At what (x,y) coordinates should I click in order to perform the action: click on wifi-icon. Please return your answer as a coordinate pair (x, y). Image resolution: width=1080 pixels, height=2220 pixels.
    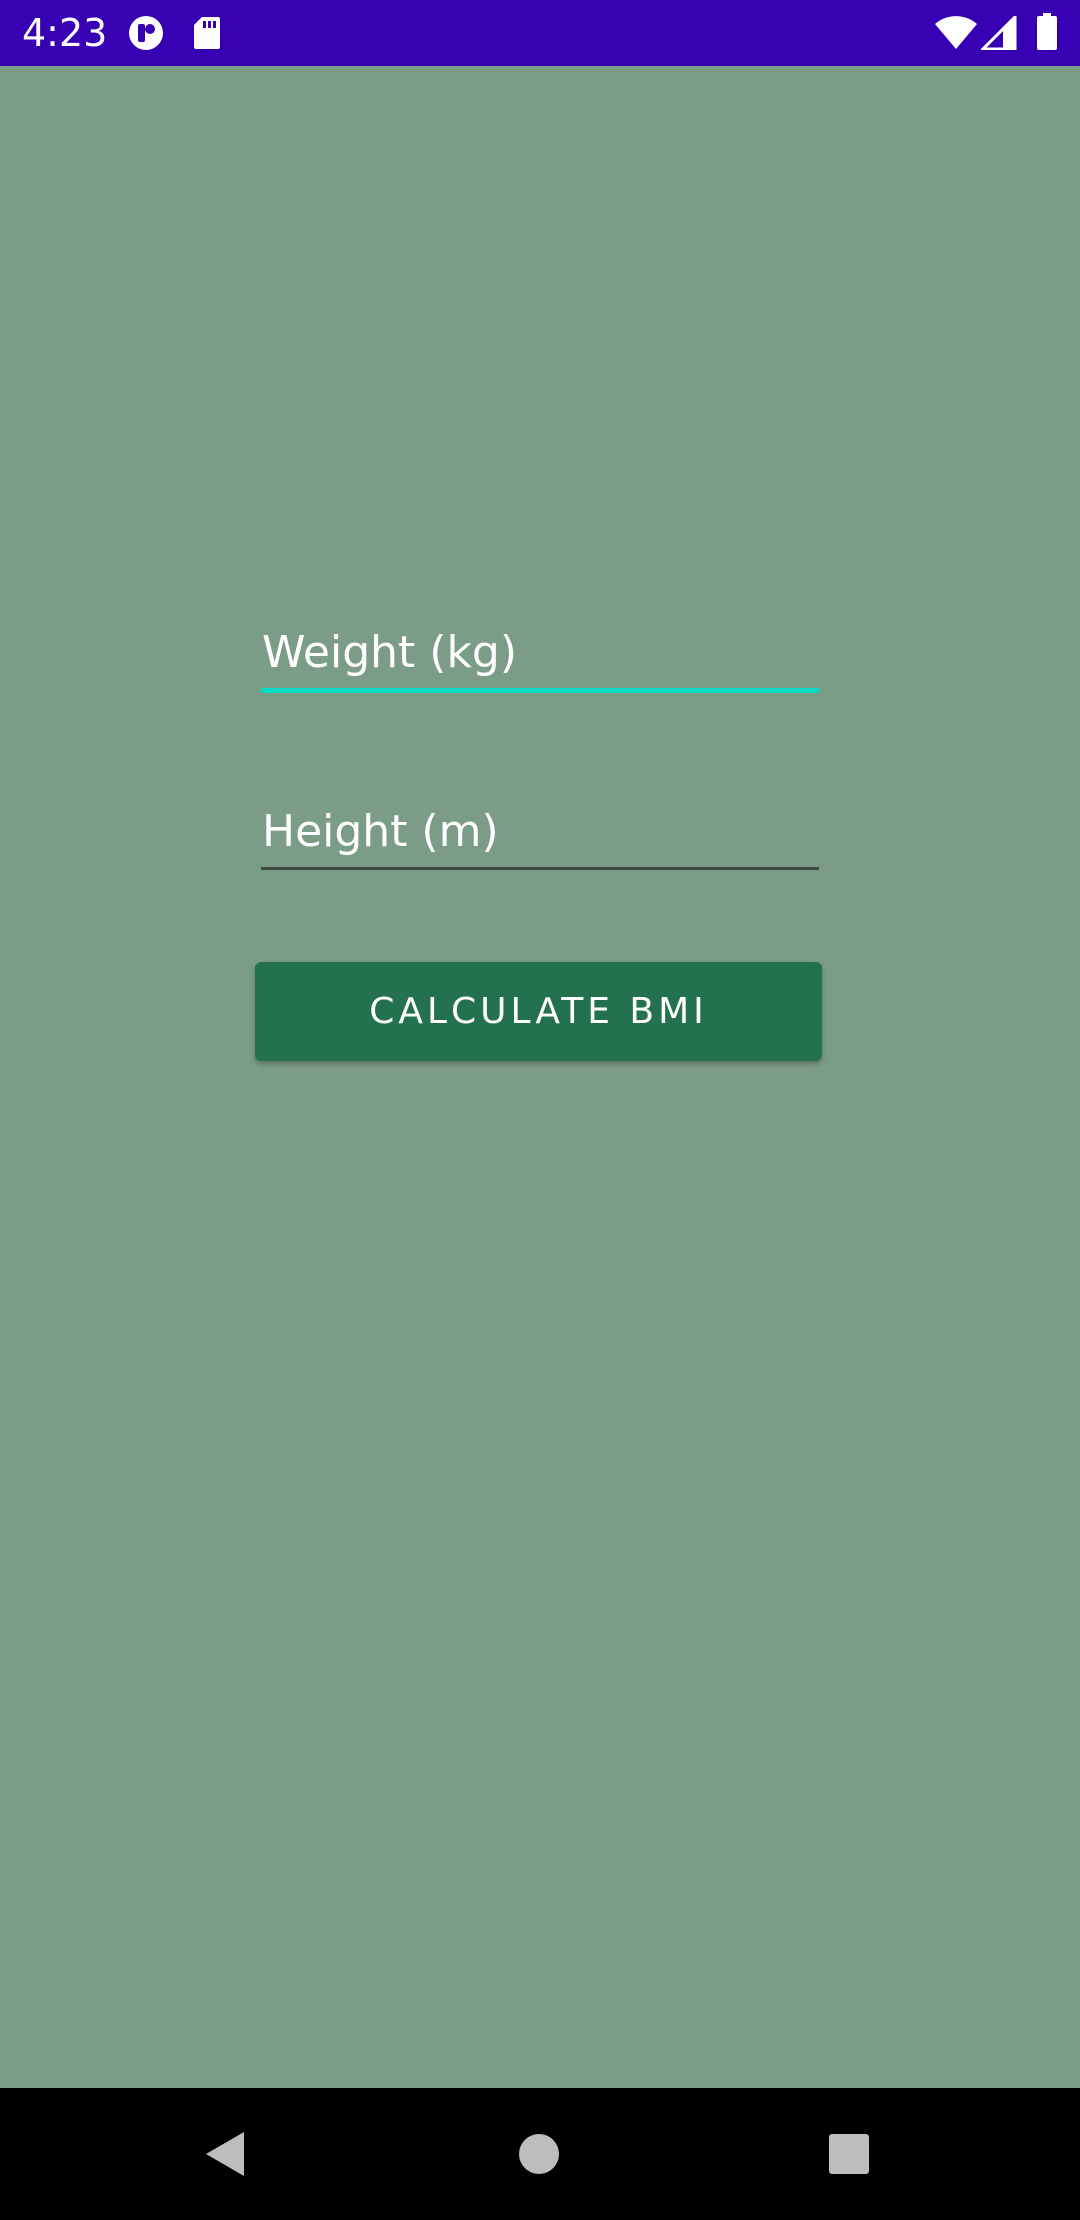
    Looking at the image, I should click on (956, 34).